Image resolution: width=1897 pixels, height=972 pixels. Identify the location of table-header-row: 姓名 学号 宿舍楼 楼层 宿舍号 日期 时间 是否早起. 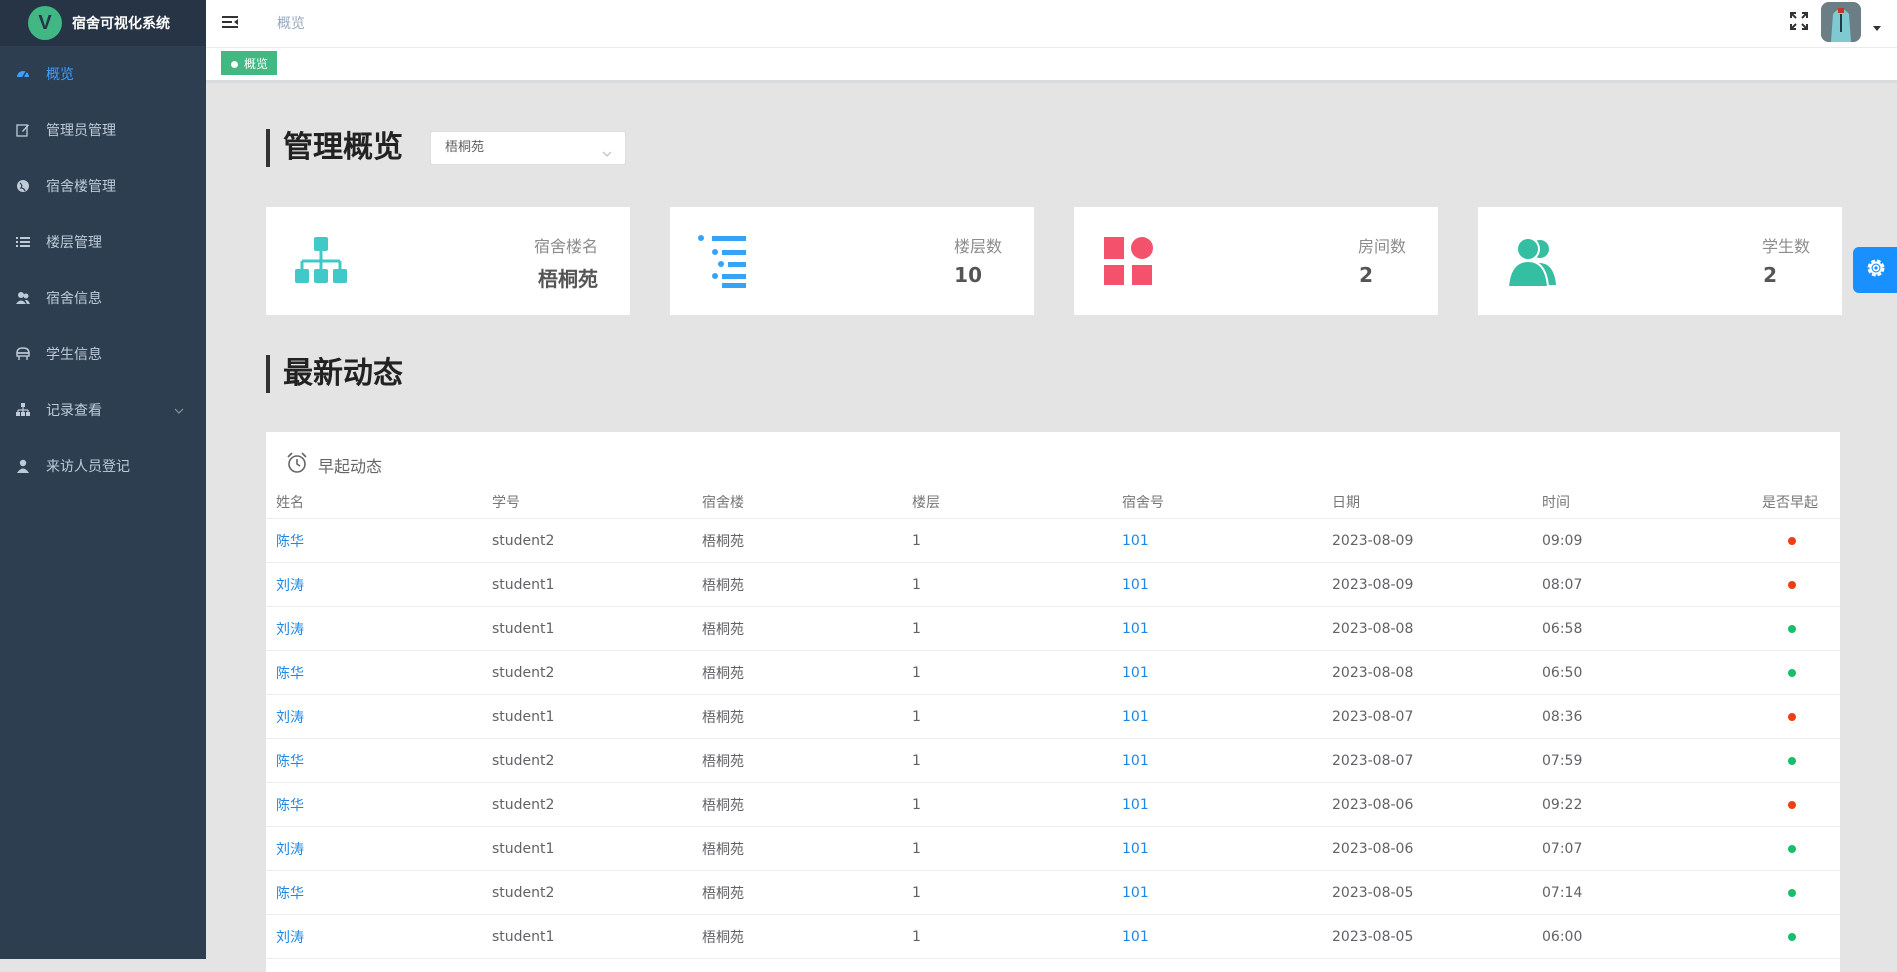
(1053, 502).